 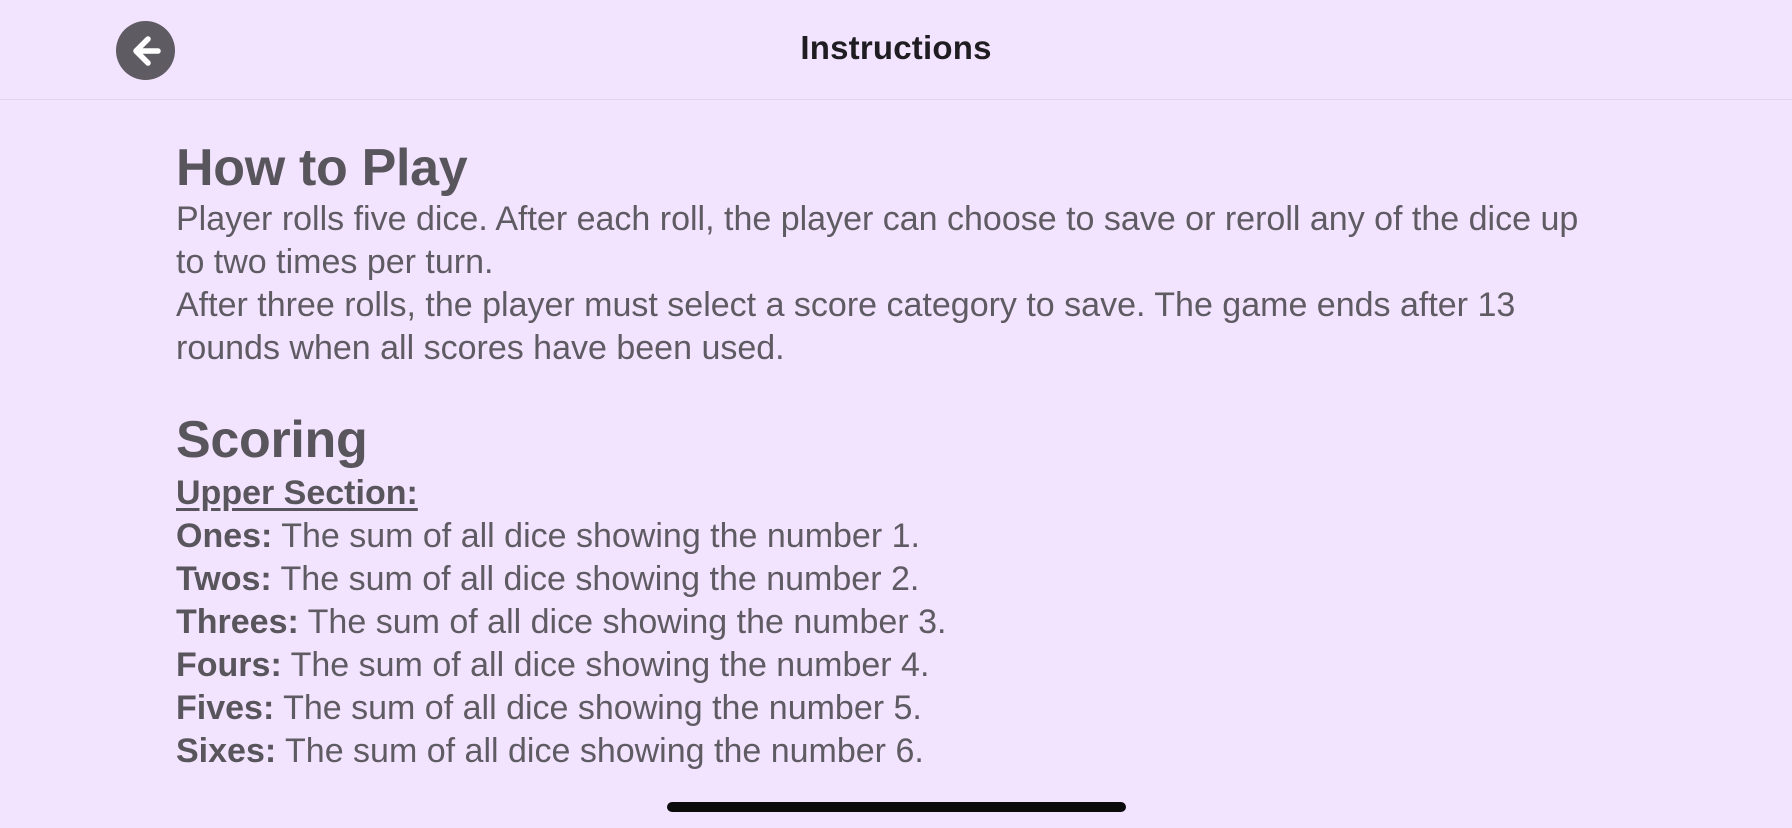 What do you see at coordinates (896, 807) in the screenshot?
I see `home-indicator` at bounding box center [896, 807].